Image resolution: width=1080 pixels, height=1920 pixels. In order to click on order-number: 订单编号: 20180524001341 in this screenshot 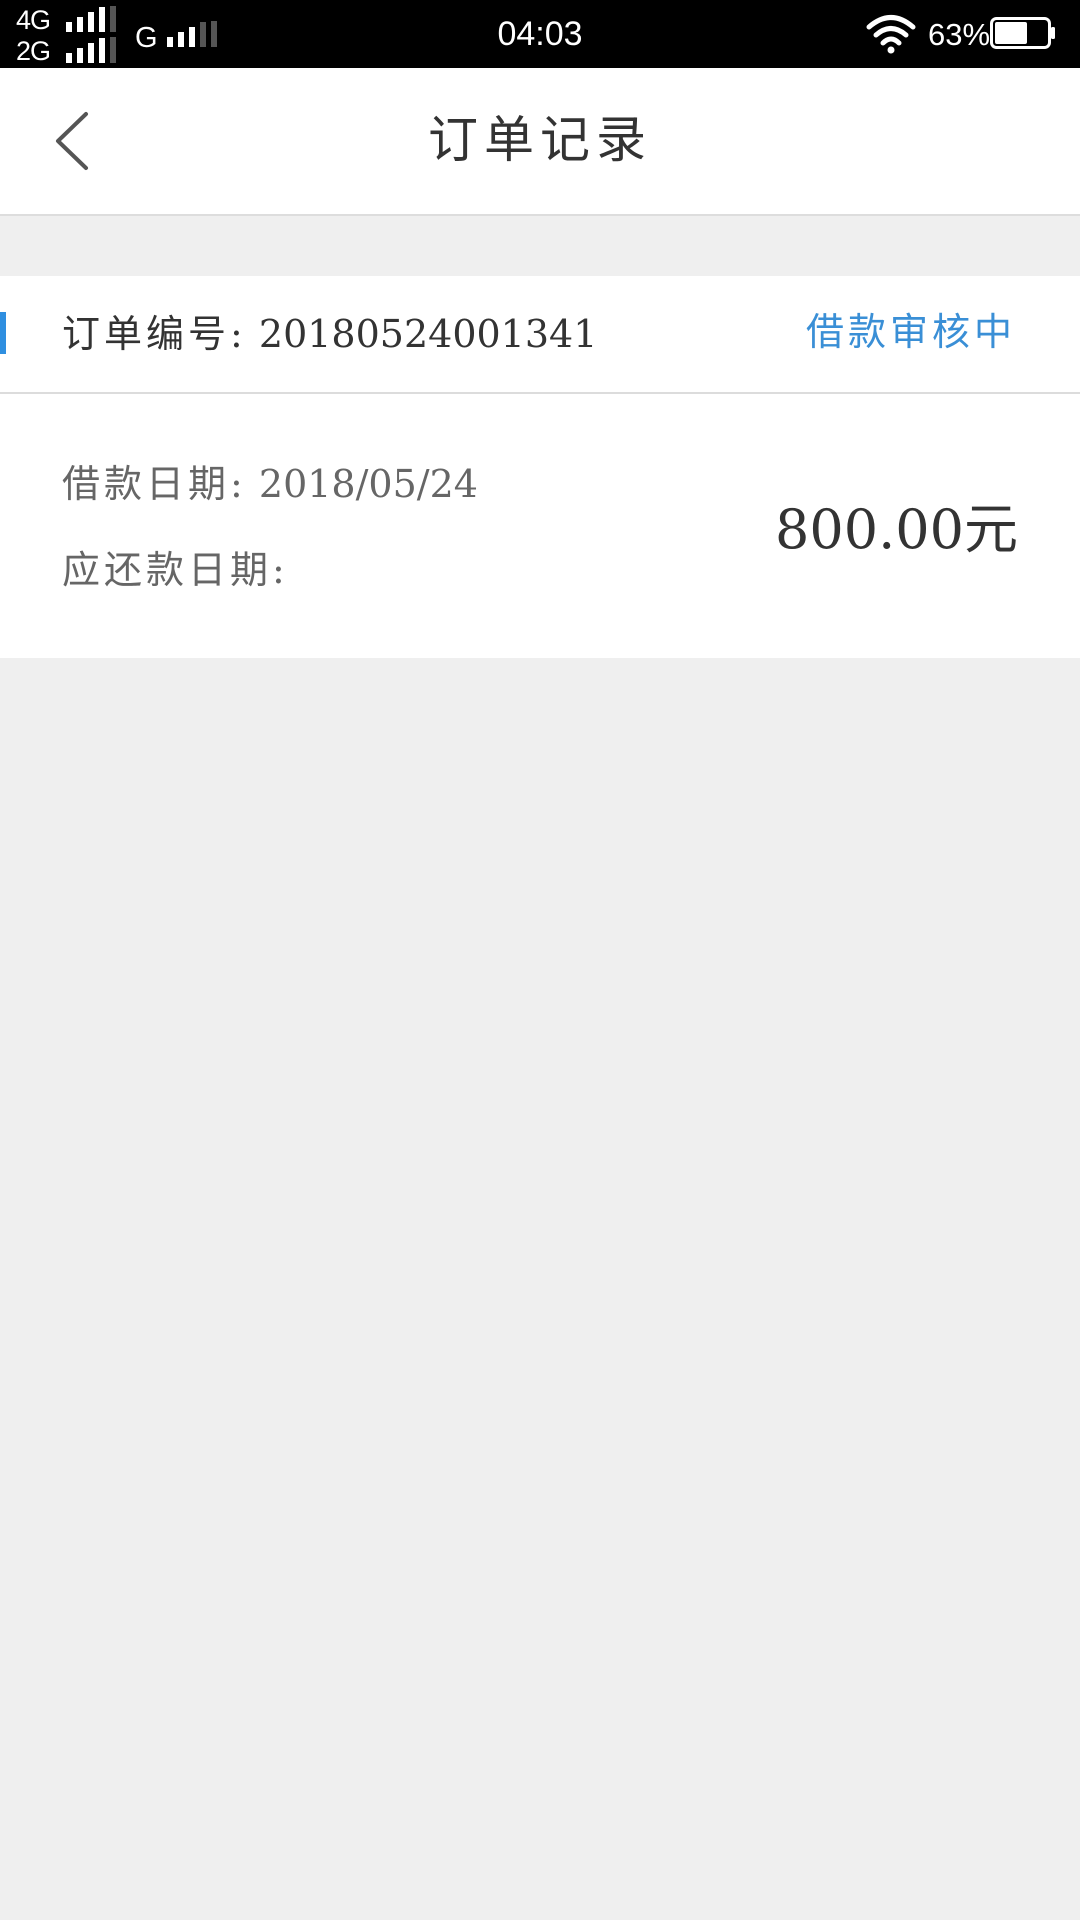, I will do `click(329, 334)`.